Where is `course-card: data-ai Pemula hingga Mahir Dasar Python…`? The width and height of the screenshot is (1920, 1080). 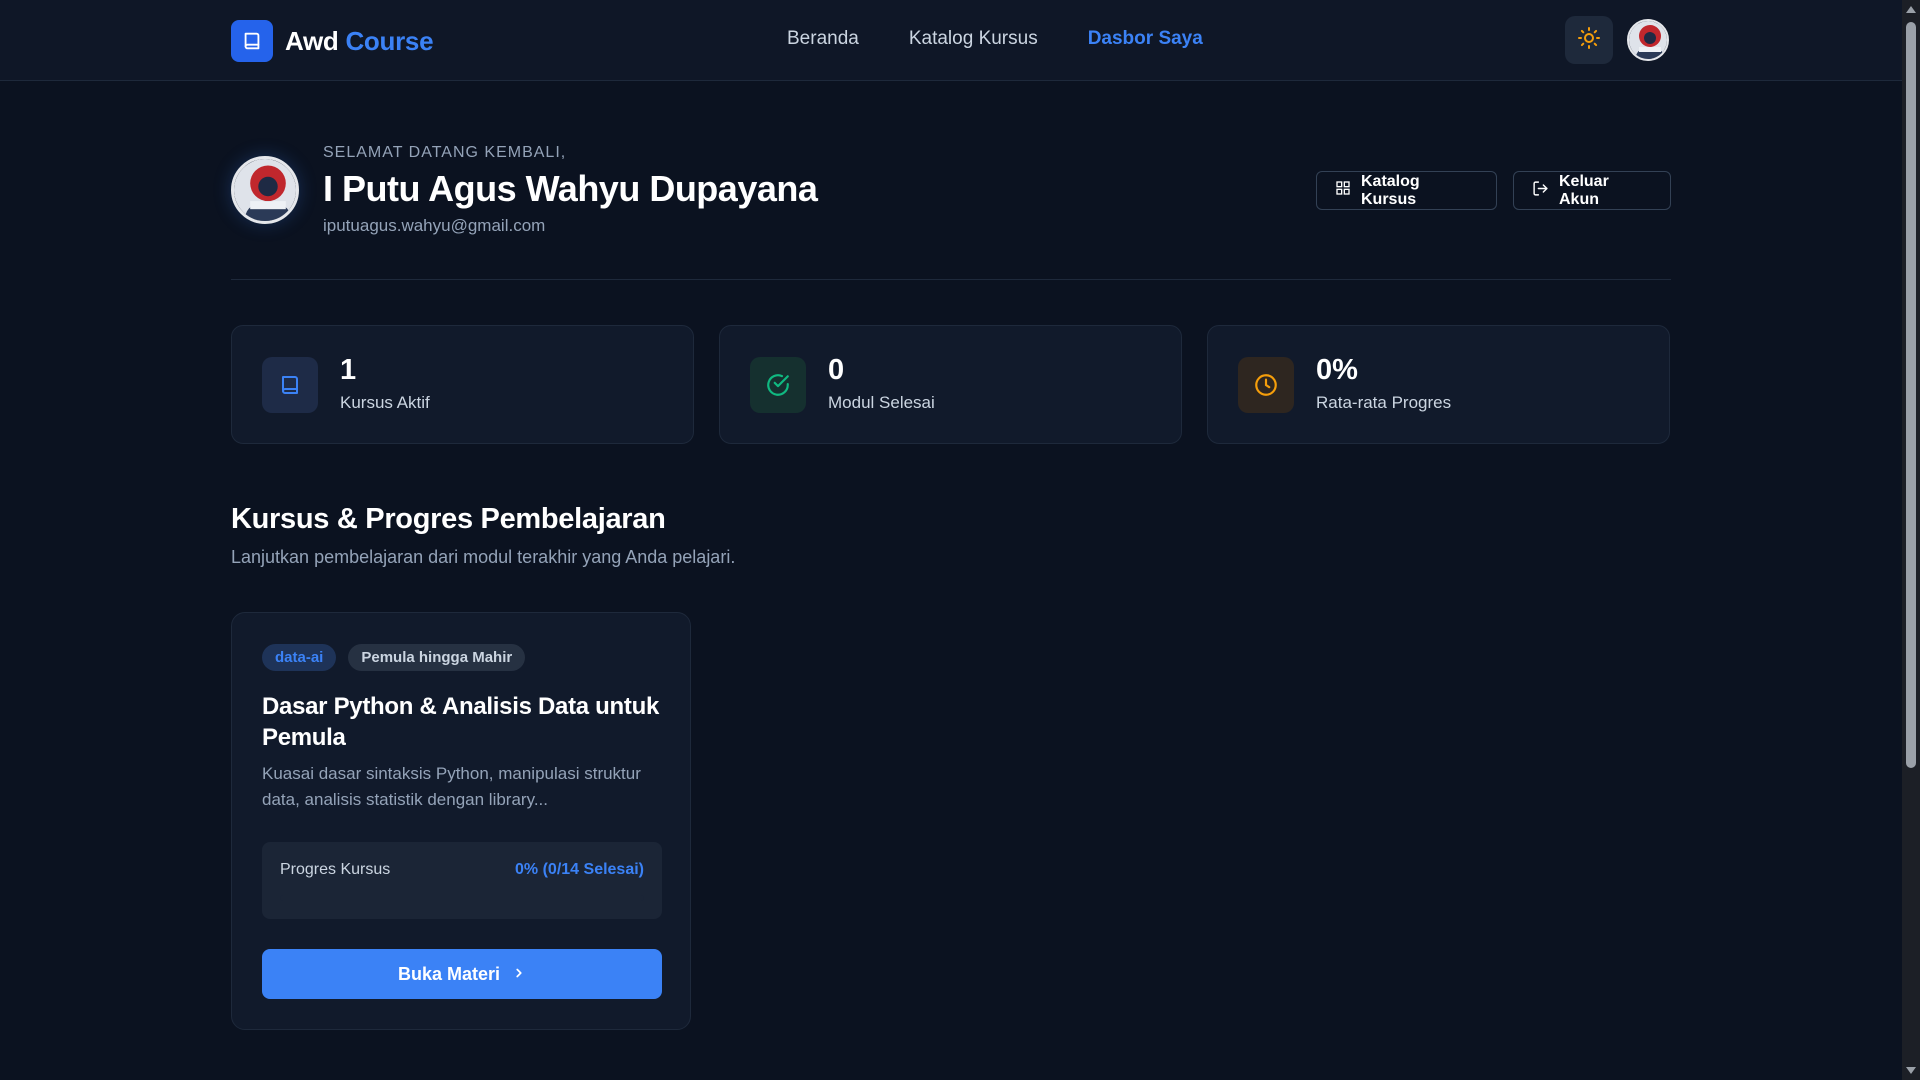 course-card: data-ai Pemula hingga Mahir Dasar Python… is located at coordinates (461, 821).